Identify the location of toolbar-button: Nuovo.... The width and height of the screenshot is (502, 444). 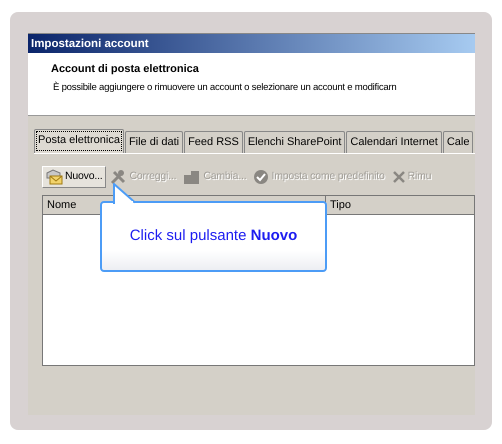
(74, 177).